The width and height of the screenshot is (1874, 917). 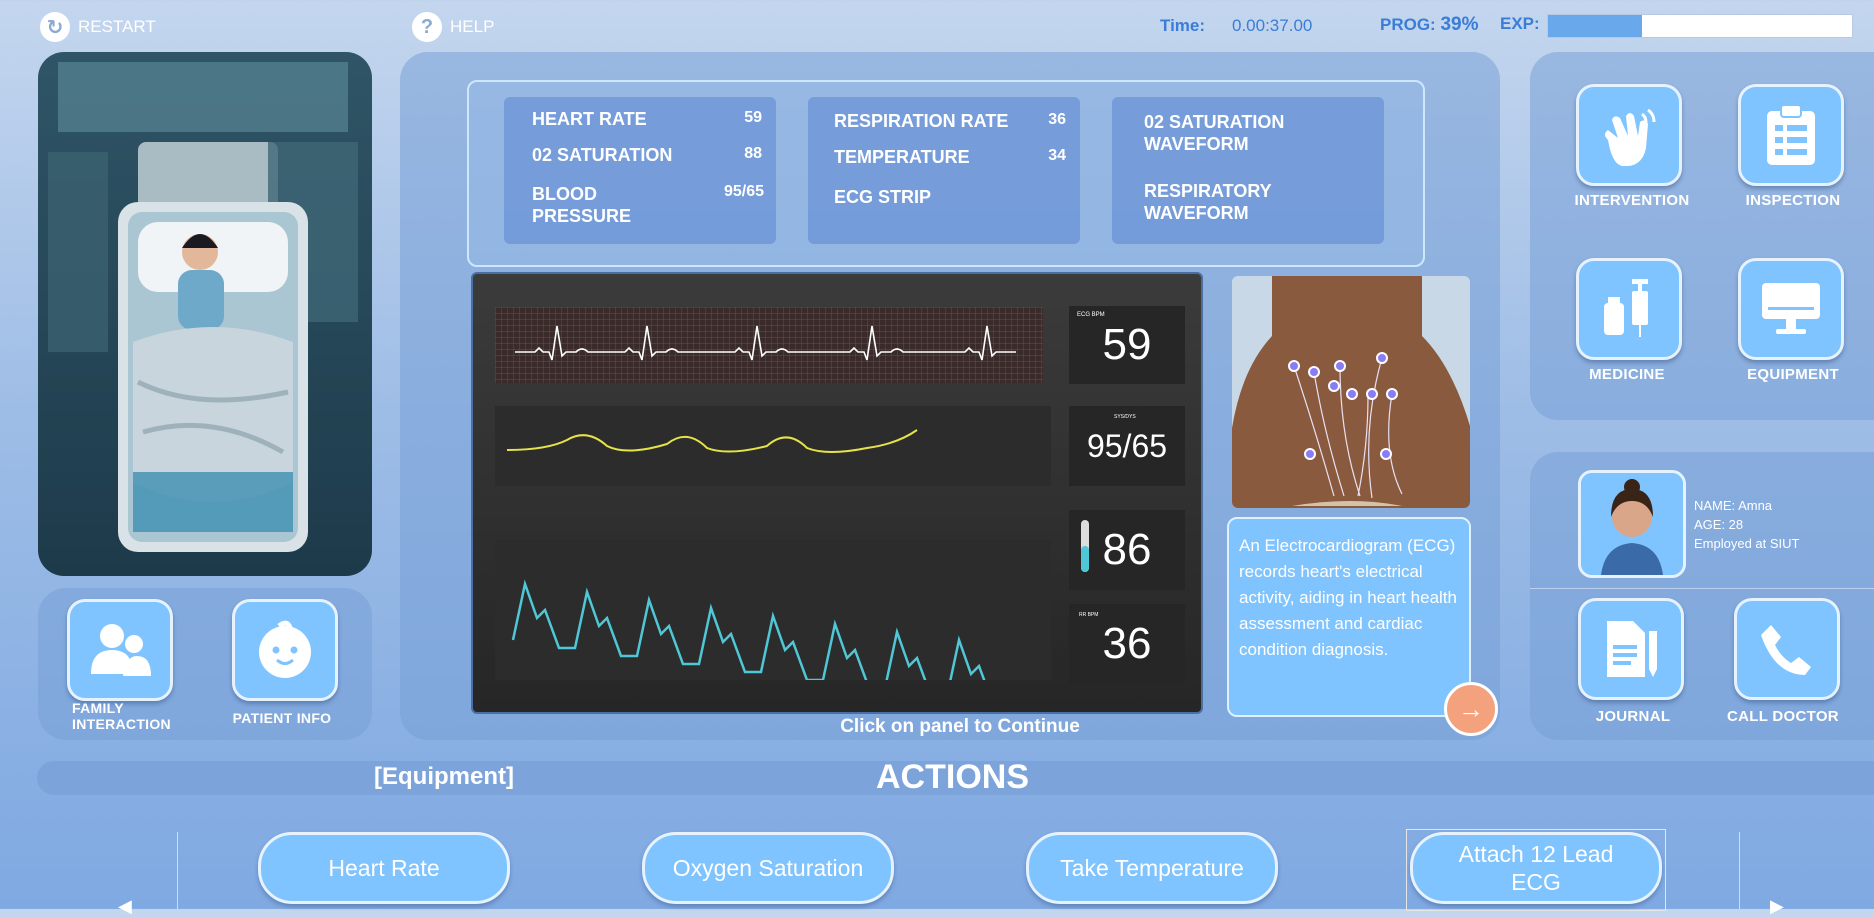 I want to click on ecg-strip-row: ECG STRIP, so click(x=950, y=197).